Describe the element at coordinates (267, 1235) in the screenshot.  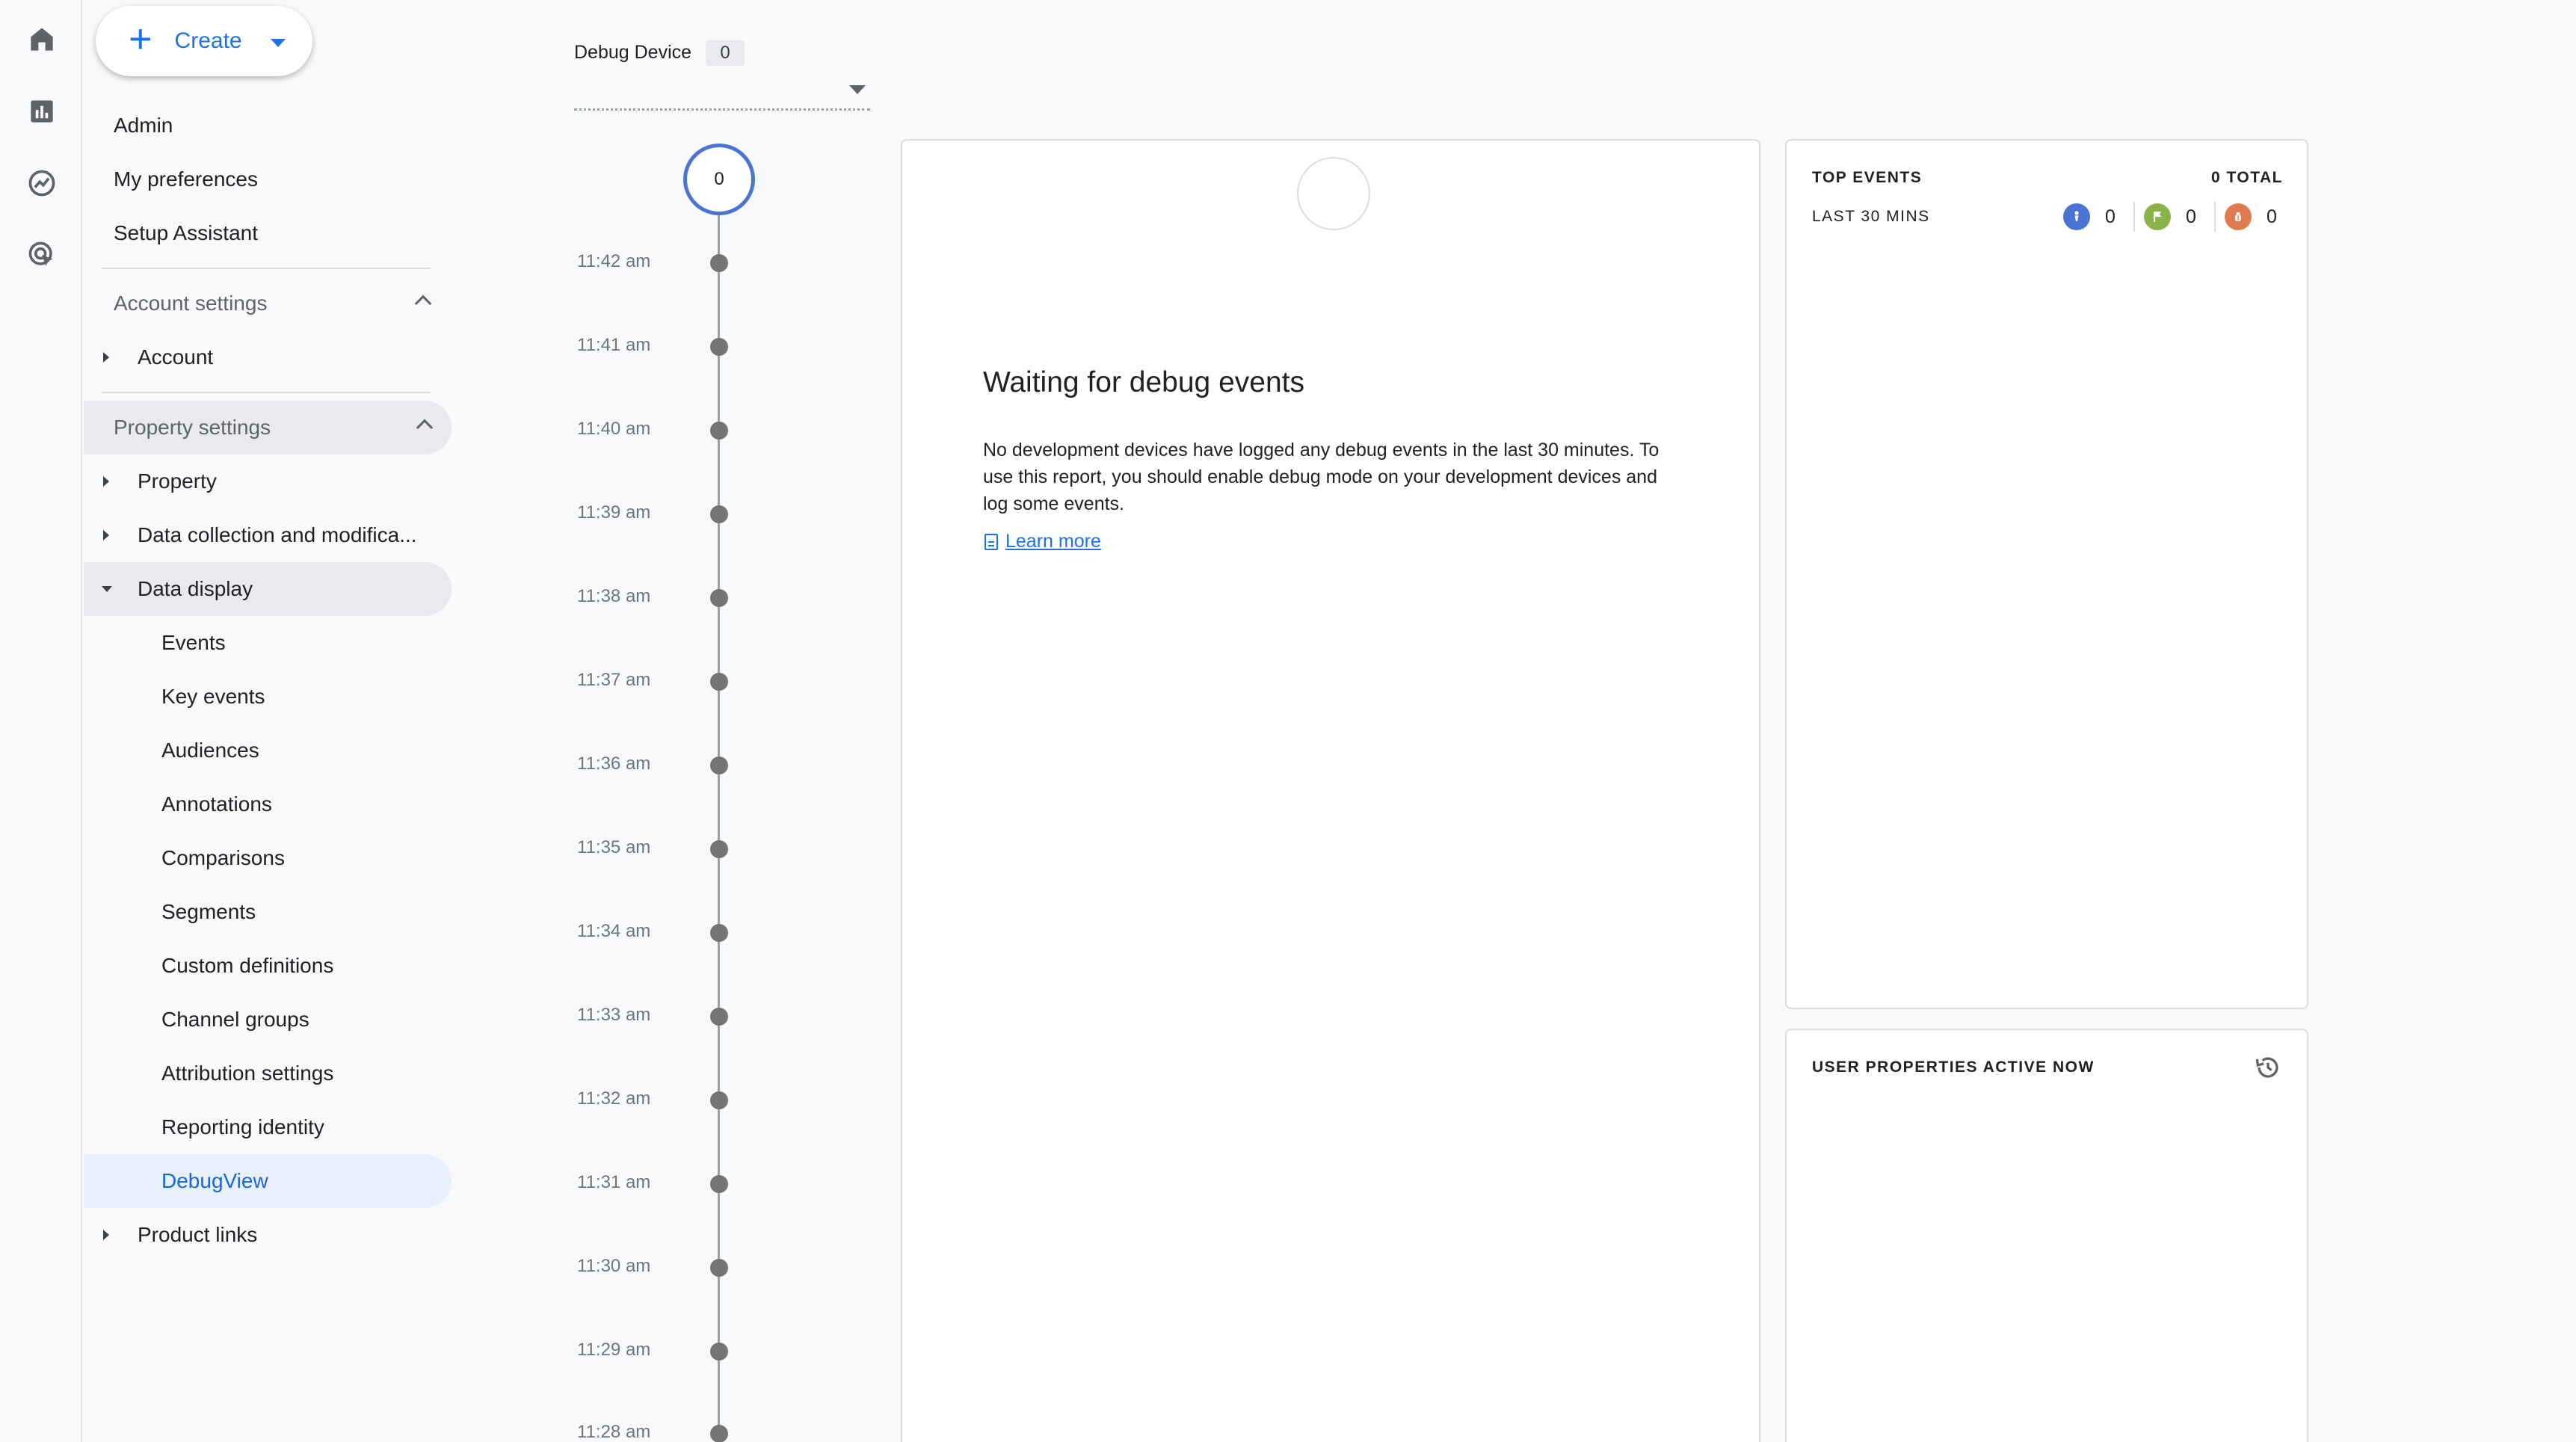
I see `sidebar-item-product-links: Product links` at that location.